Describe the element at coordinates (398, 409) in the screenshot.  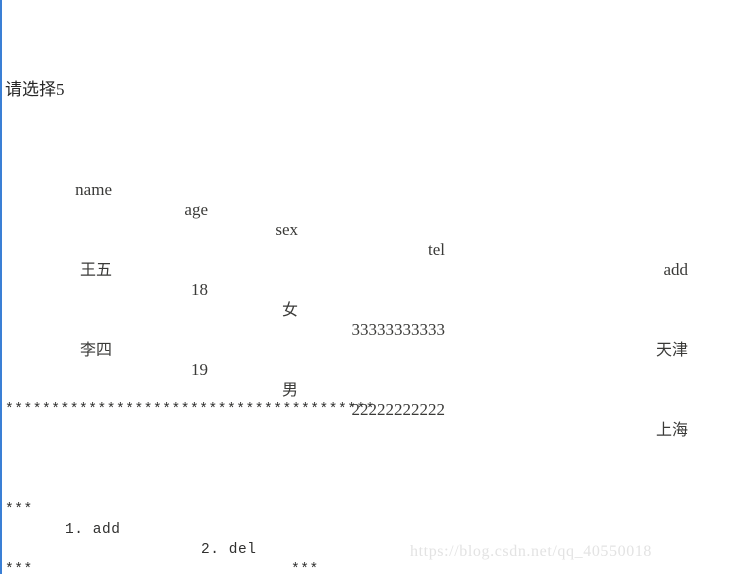
I see `cell-tel: 22222222222` at that location.